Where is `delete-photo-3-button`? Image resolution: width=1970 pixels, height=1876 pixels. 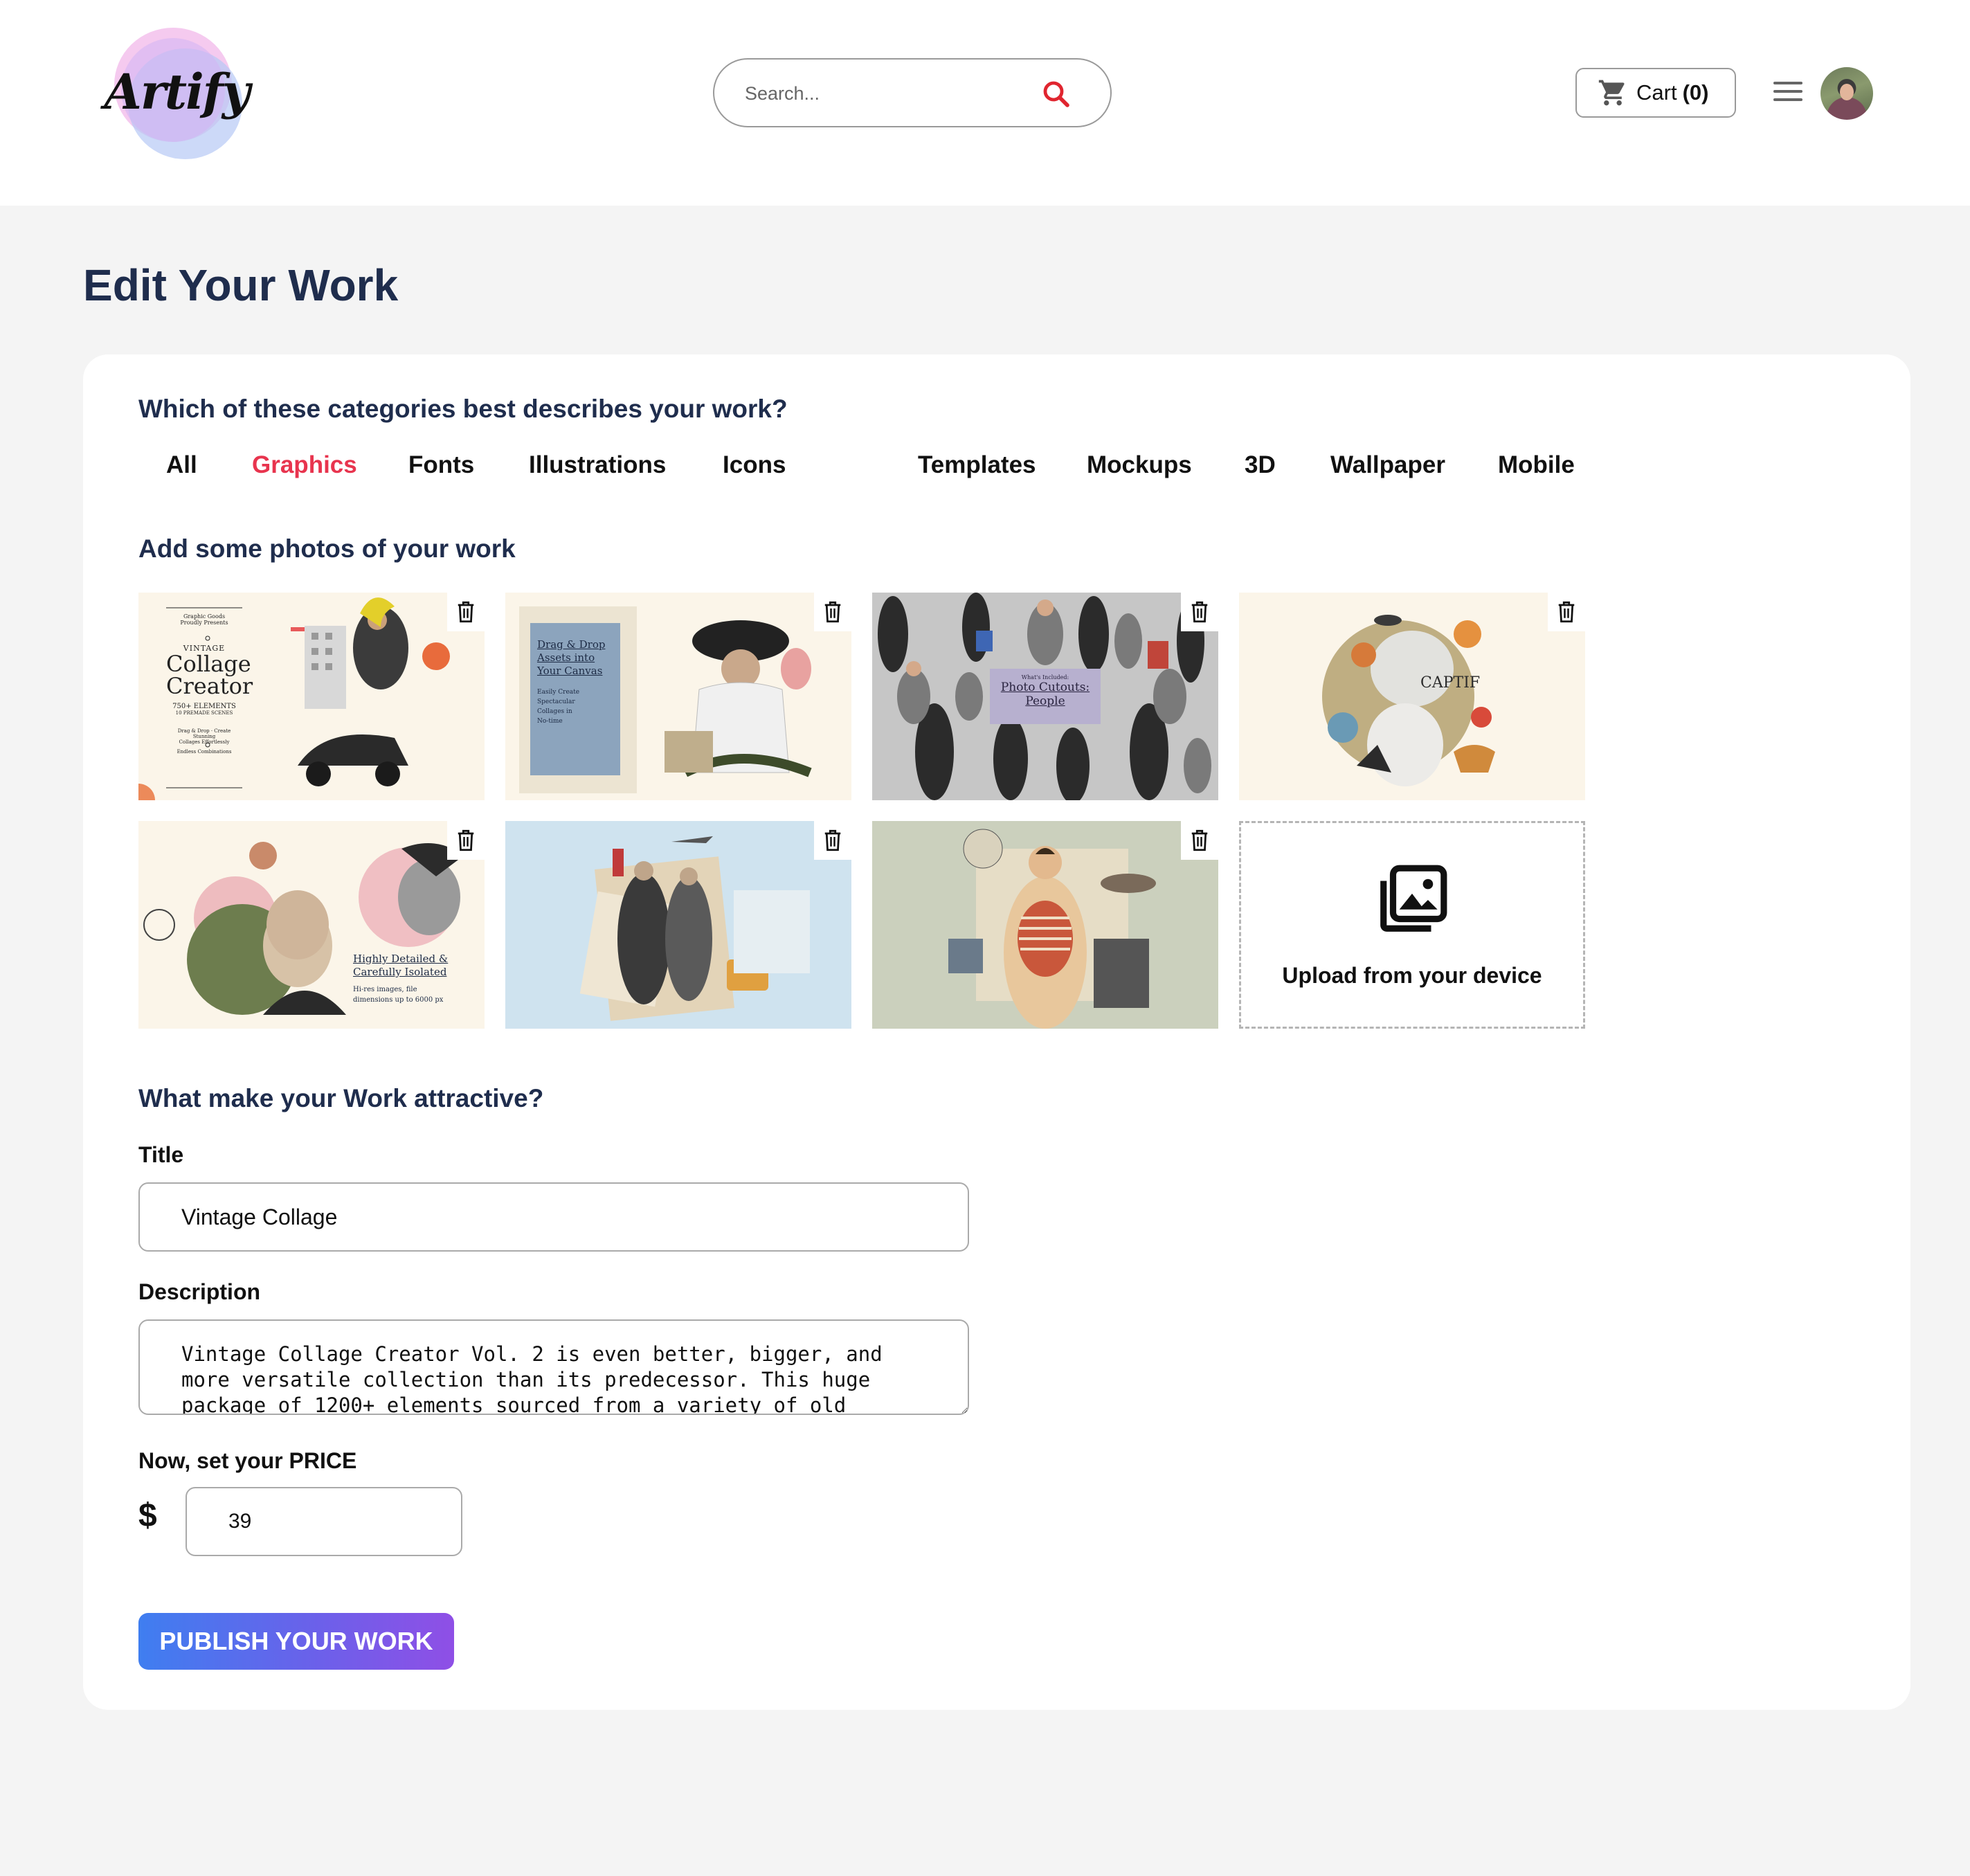
delete-photo-3-button is located at coordinates (1199, 612).